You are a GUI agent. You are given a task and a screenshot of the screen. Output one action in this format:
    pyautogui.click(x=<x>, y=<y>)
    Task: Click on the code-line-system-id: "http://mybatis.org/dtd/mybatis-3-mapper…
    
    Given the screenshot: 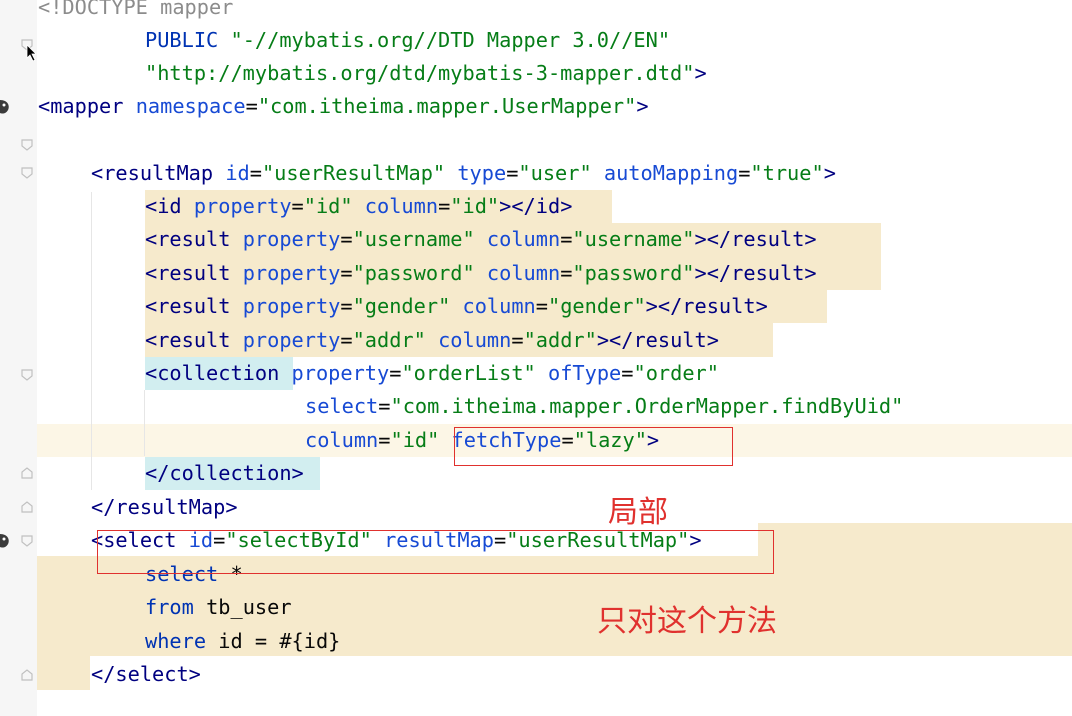 What is the action you would take?
    pyautogui.click(x=426, y=73)
    